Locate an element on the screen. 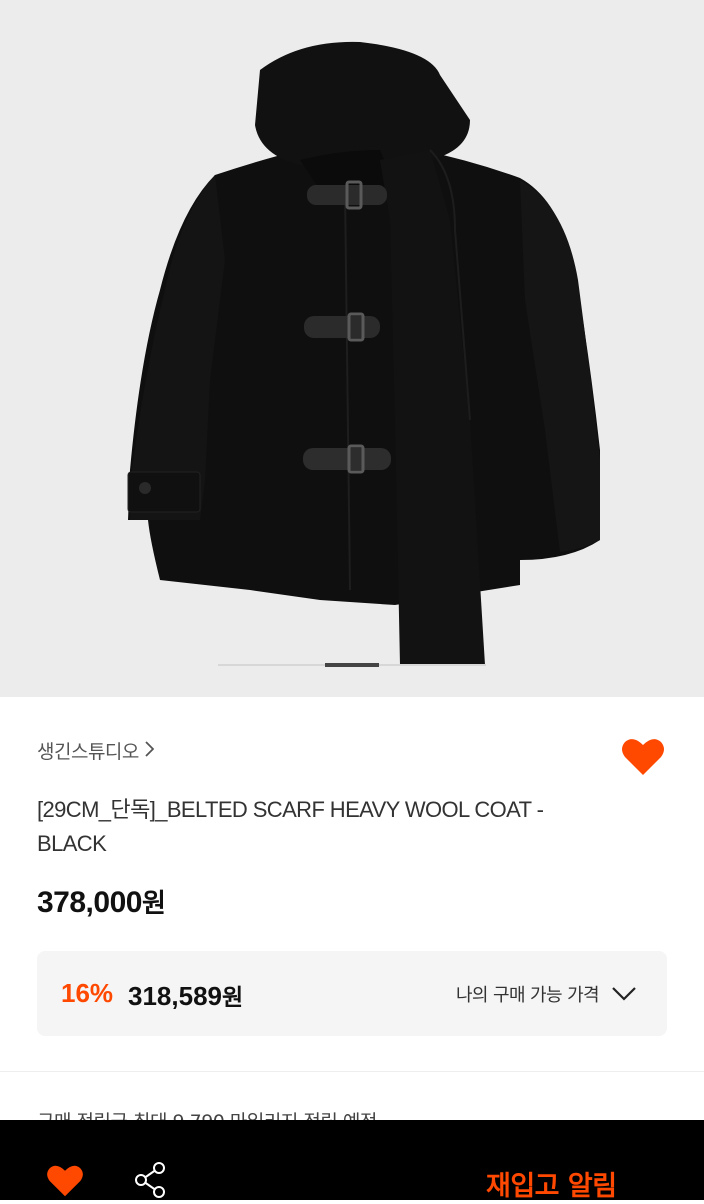 The height and width of the screenshot is (1204, 704). my-price-label: 나의 구매 가능 가격 is located at coordinates (527, 995).